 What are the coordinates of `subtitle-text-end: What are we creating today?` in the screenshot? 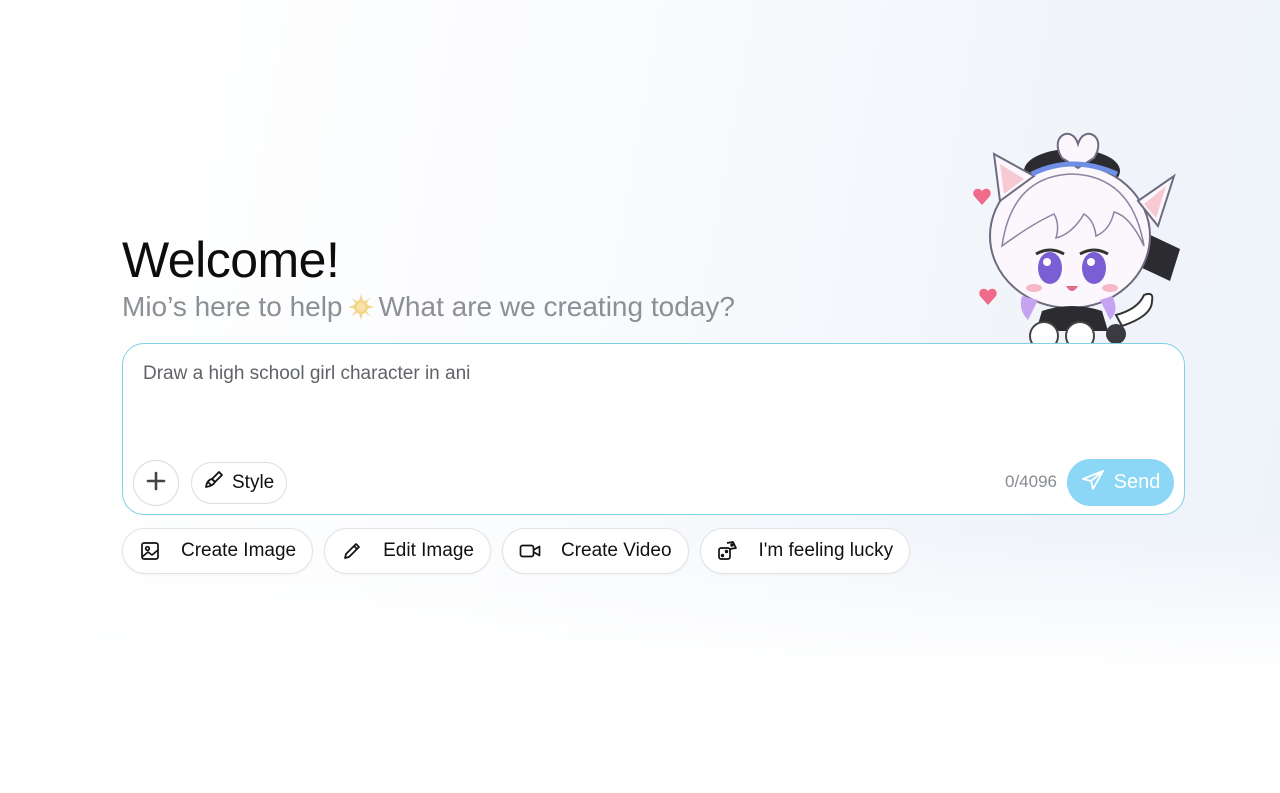 It's located at (556, 306).